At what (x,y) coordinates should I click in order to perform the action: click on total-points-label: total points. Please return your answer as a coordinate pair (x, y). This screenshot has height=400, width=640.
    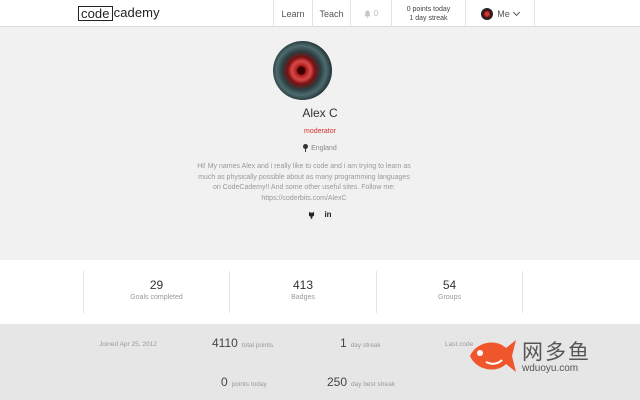
    Looking at the image, I should click on (257, 345).